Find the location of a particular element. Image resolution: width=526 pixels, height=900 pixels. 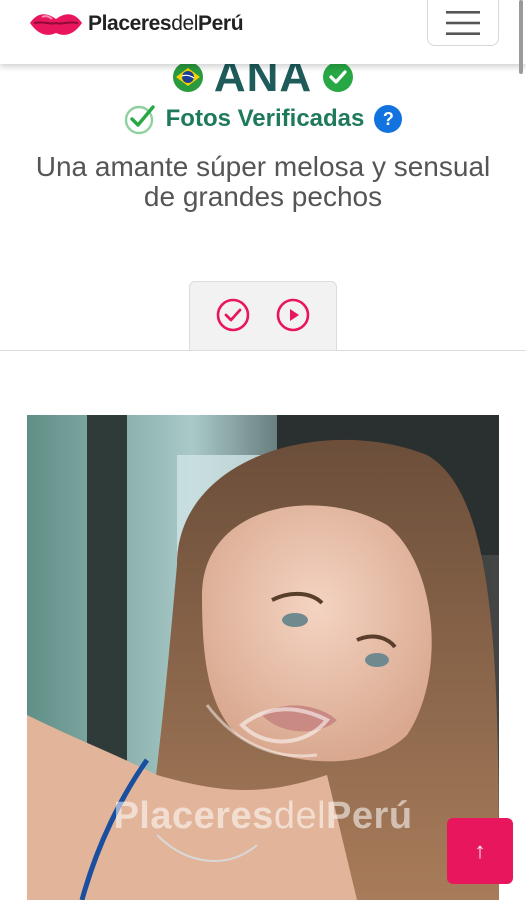

logo-text: PlaceresdelPerú is located at coordinates (166, 23).